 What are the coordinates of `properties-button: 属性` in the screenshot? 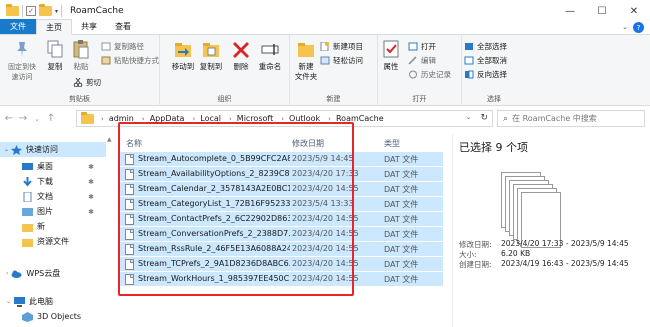 It's located at (391, 55).